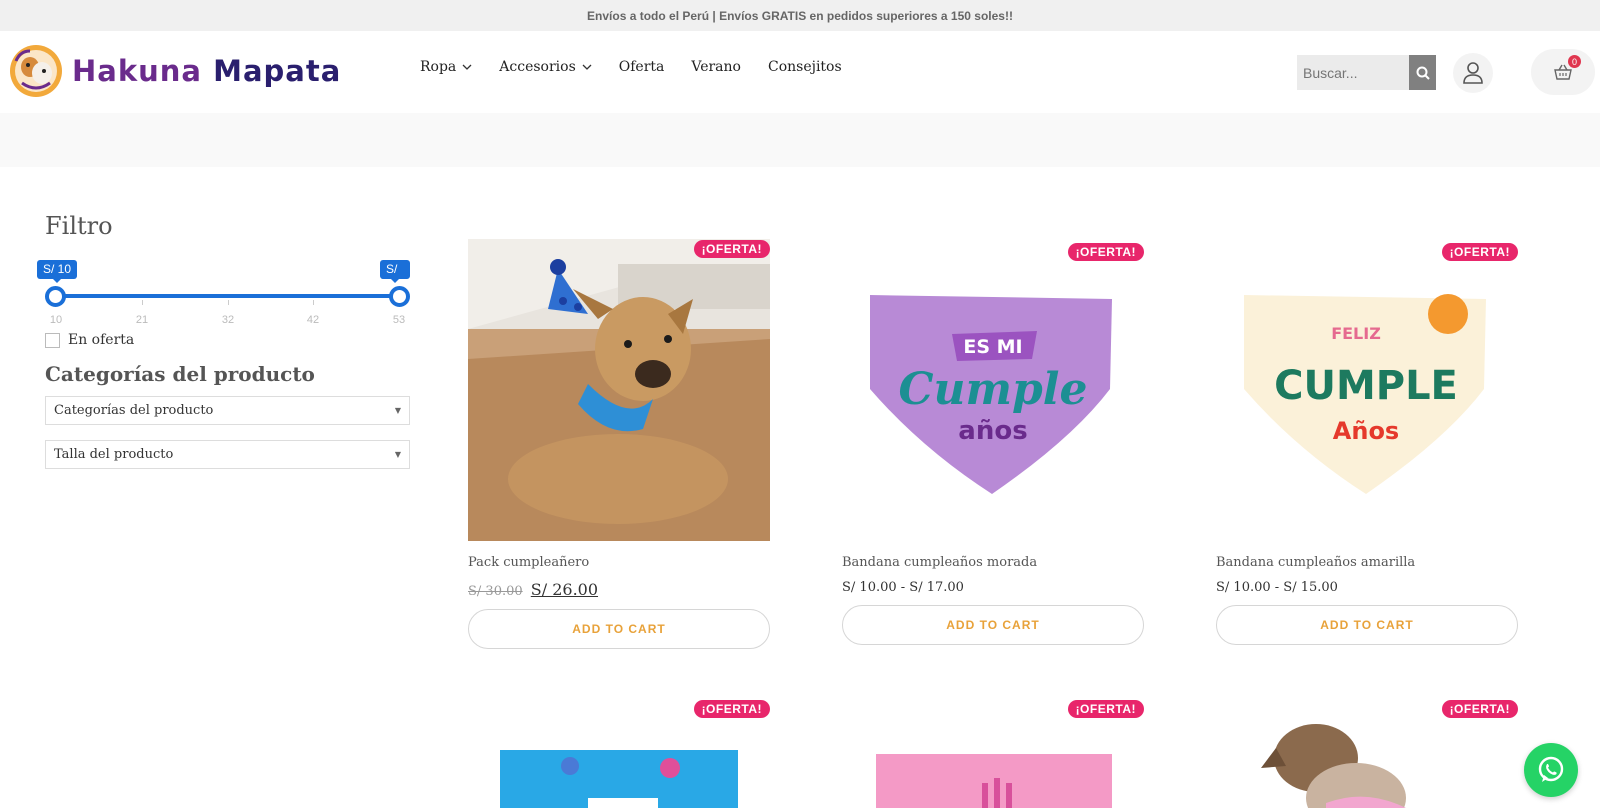  What do you see at coordinates (227, 340) in the screenshot?
I see `onsale-filter: En oferta` at bounding box center [227, 340].